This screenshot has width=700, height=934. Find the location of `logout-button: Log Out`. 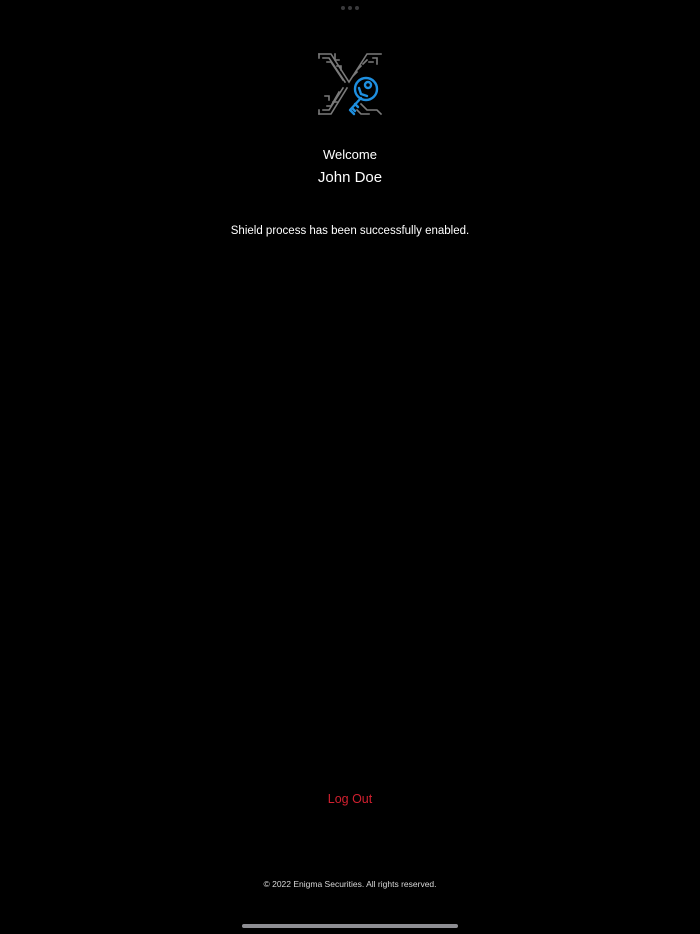

logout-button: Log Out is located at coordinates (350, 799).